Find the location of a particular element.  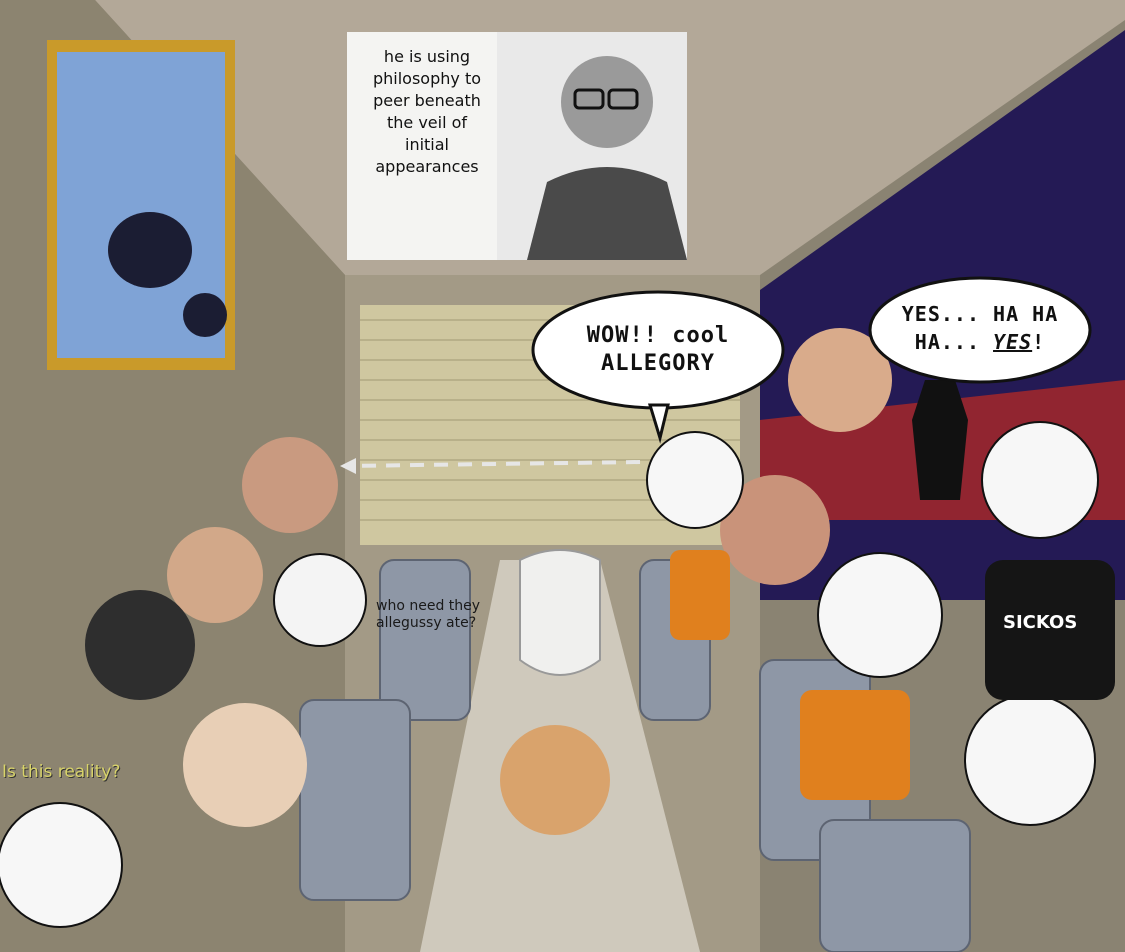

caption-line: appearances is located at coordinates (427, 166).